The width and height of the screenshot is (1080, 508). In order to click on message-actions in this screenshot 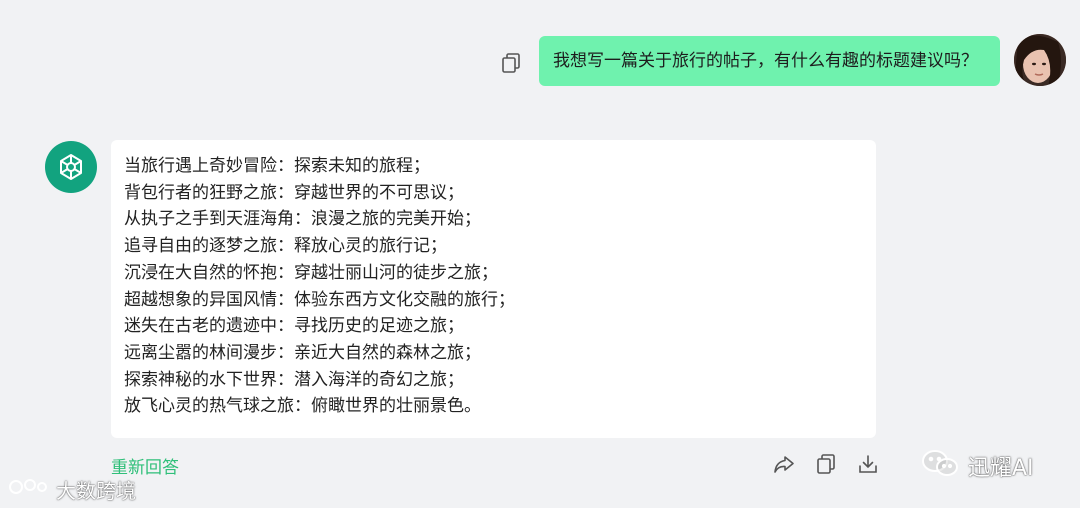, I will do `click(826, 464)`.